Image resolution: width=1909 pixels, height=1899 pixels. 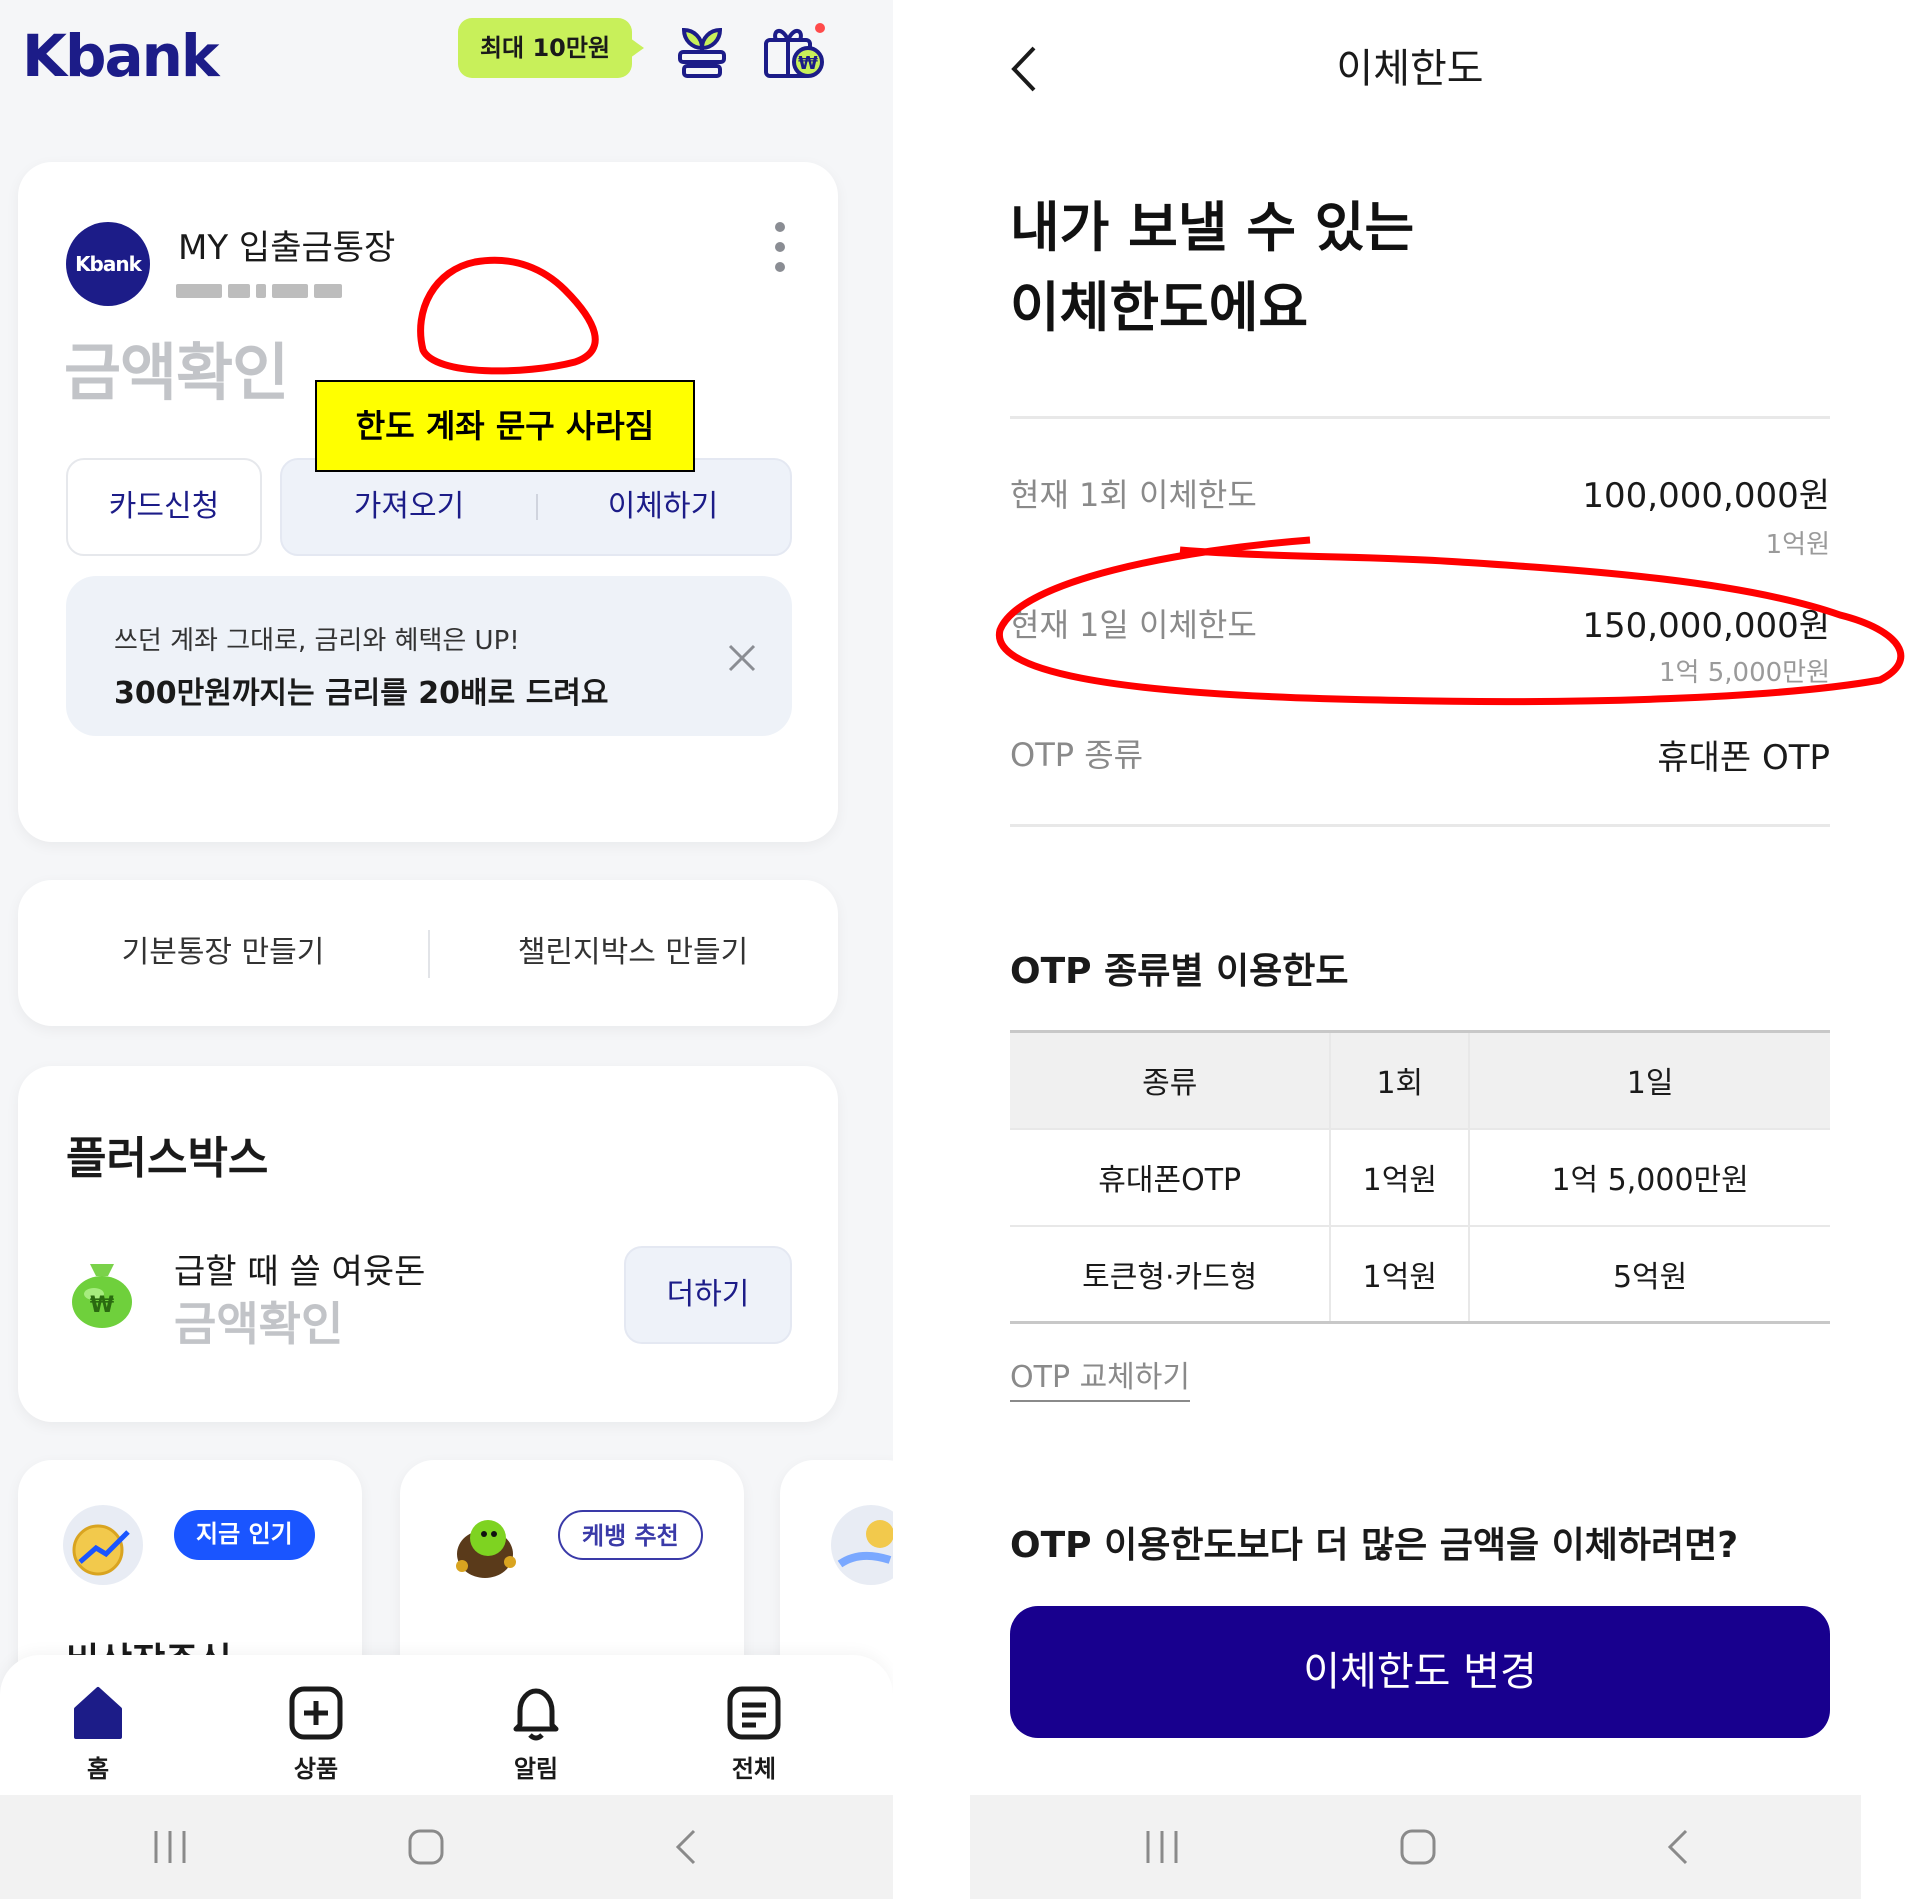 What do you see at coordinates (536, 1769) in the screenshot?
I see `nav-alerts-label: 알림` at bounding box center [536, 1769].